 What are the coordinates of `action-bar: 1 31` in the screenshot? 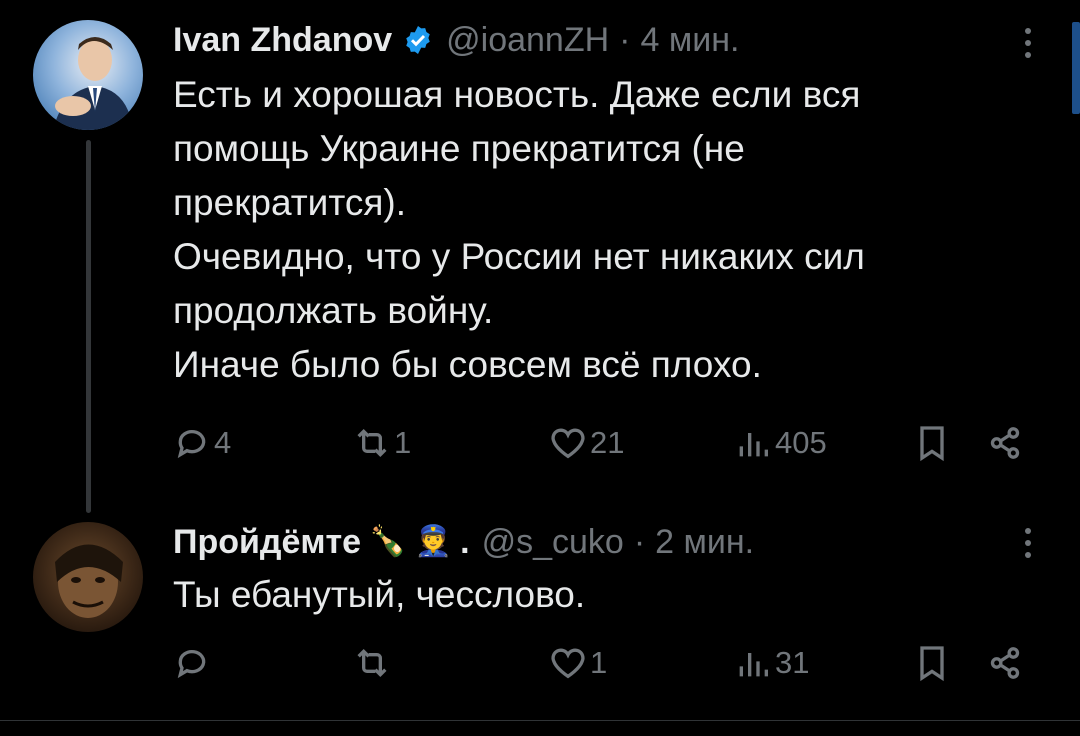 It's located at (540, 663).